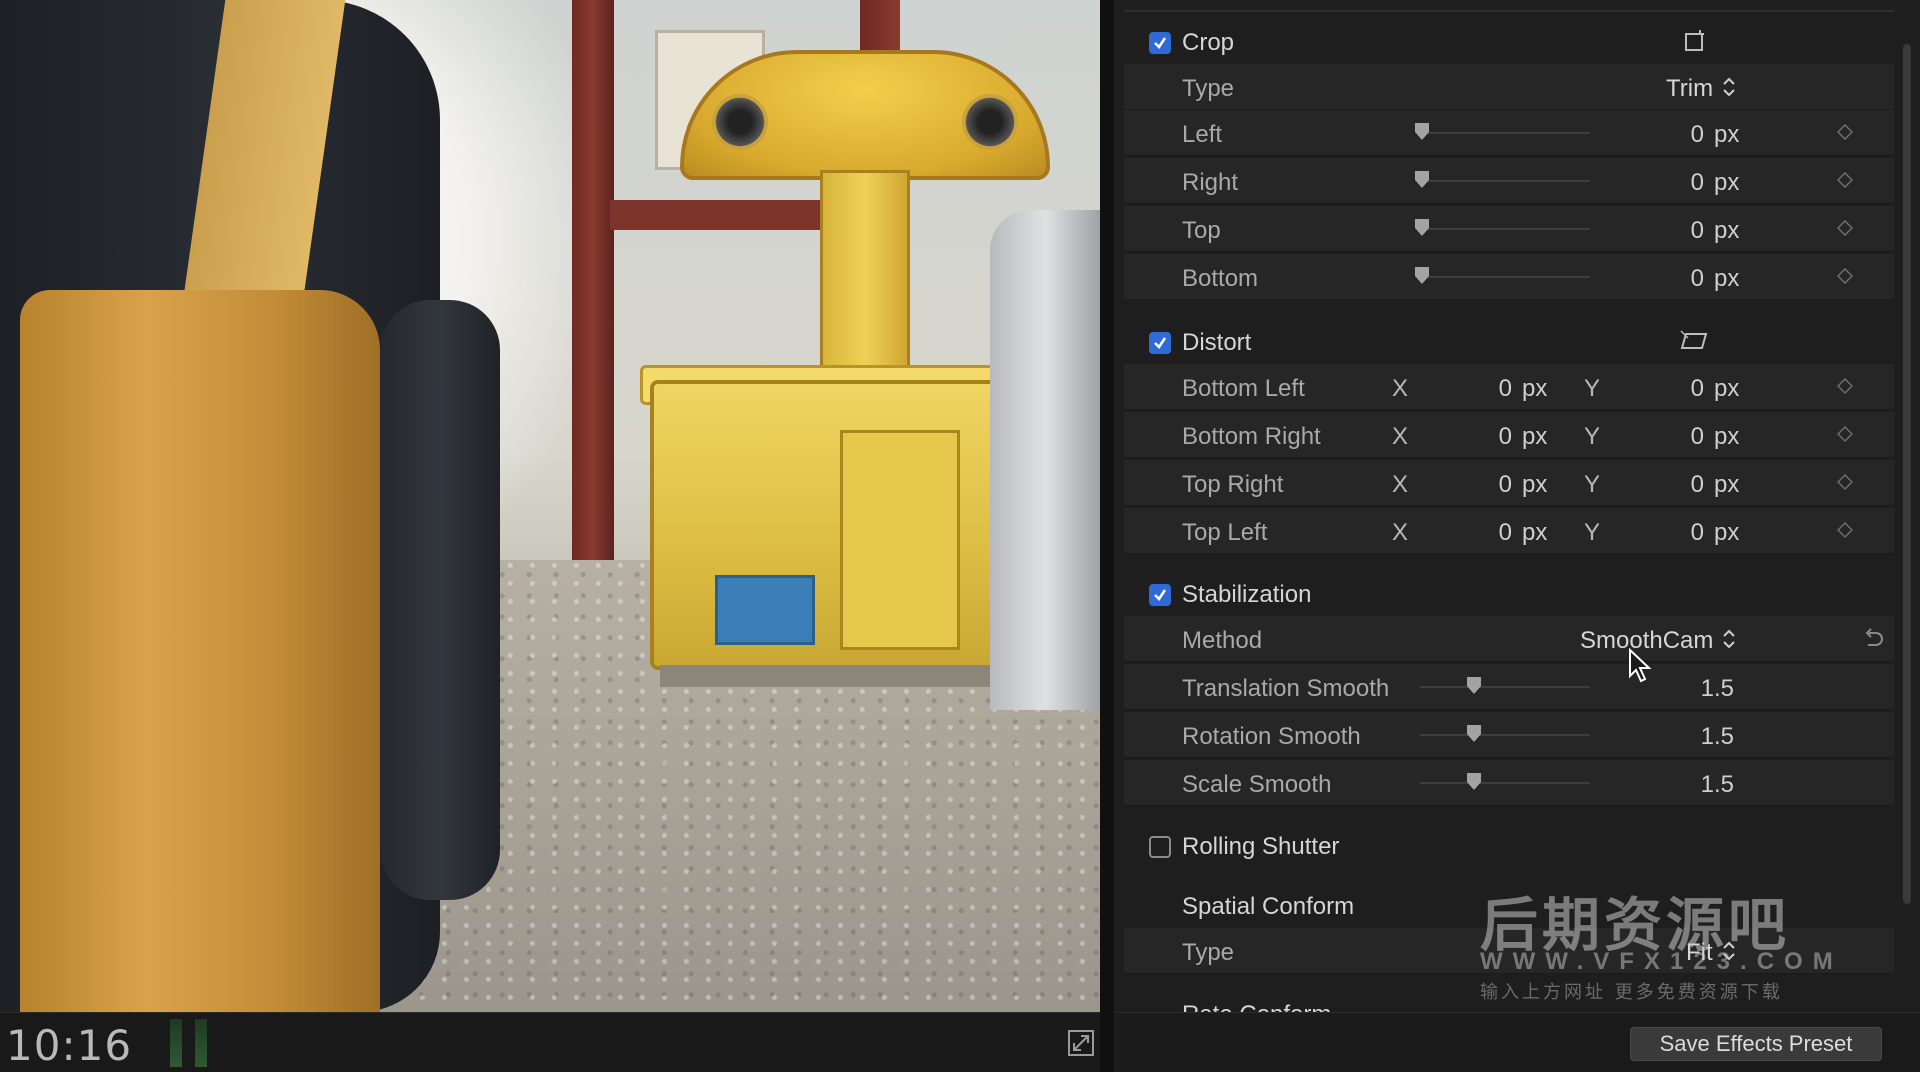 The width and height of the screenshot is (1920, 1072). I want to click on video-arcade-sign, so click(865, 115).